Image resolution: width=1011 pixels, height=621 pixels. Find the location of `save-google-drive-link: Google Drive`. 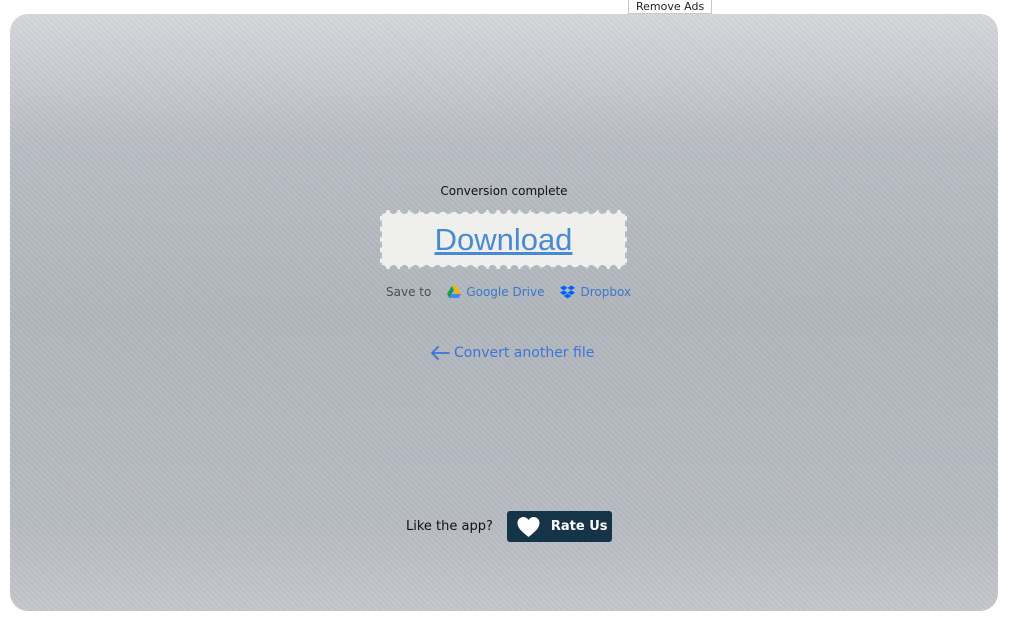

save-google-drive-link: Google Drive is located at coordinates (495, 292).